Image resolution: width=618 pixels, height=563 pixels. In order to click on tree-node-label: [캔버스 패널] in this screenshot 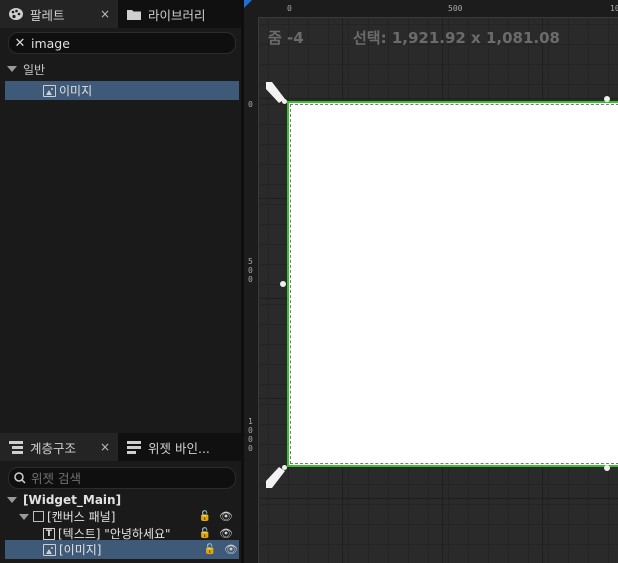, I will do `click(81, 517)`.